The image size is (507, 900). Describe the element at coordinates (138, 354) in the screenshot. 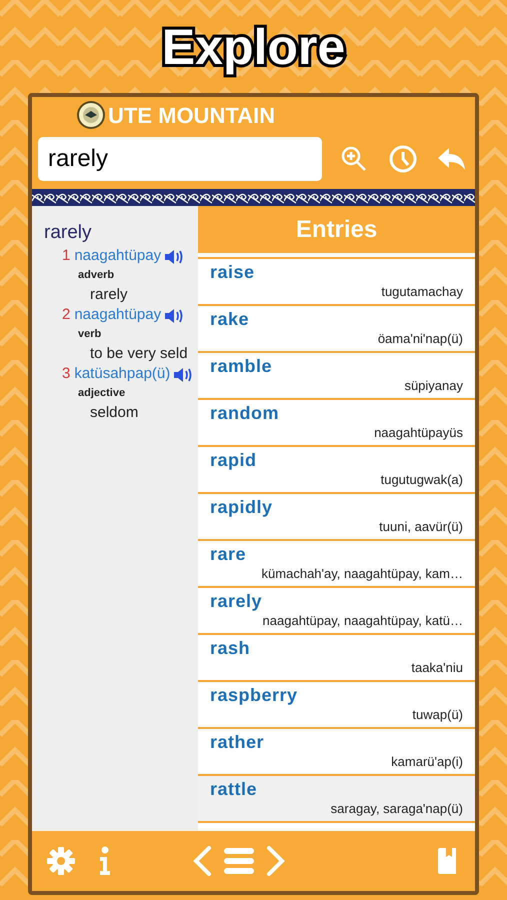

I see `definition: to be very seld` at that location.